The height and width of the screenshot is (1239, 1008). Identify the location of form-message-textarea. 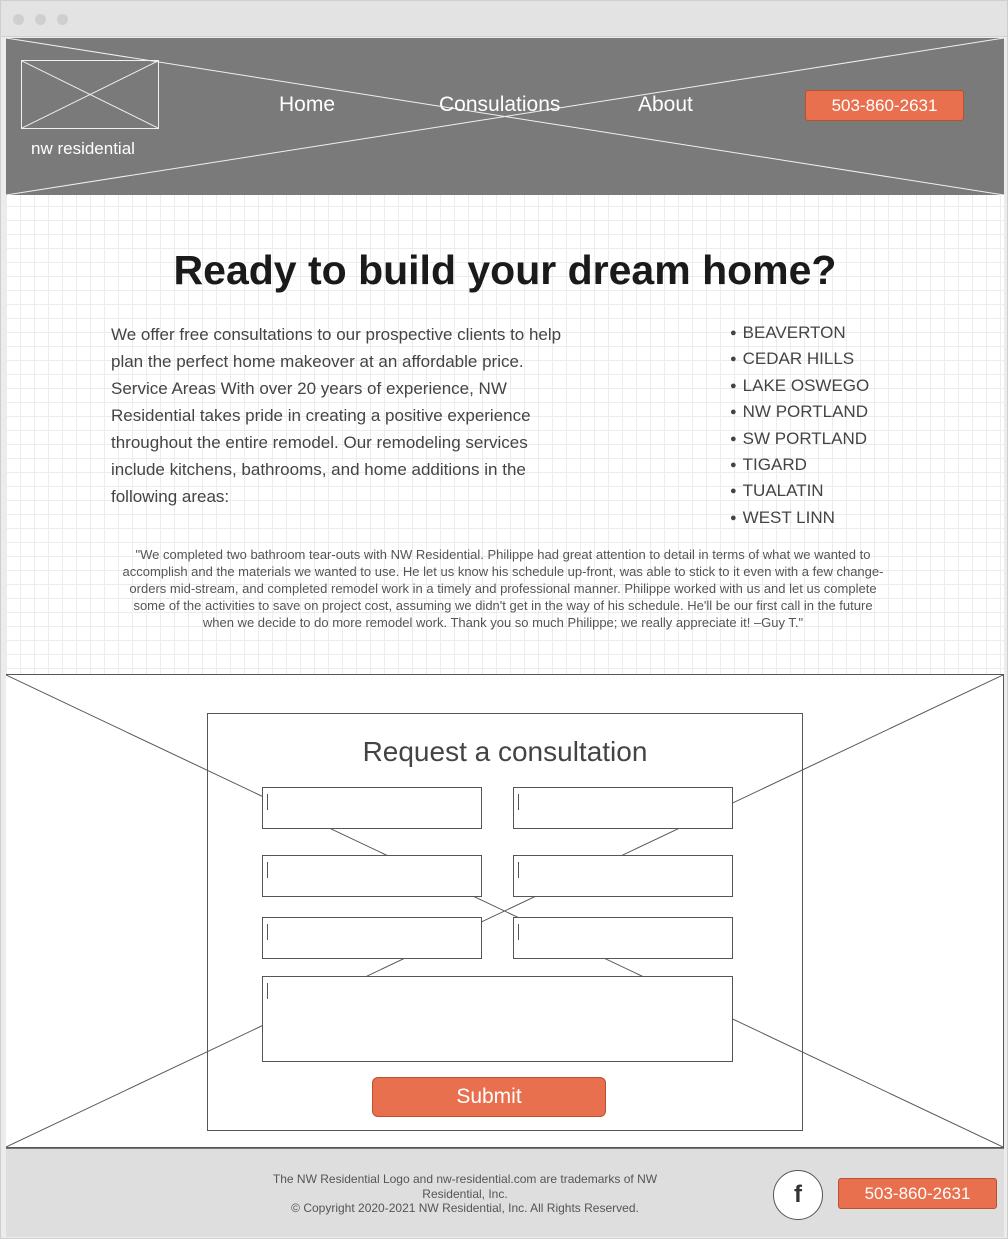
(497, 1019).